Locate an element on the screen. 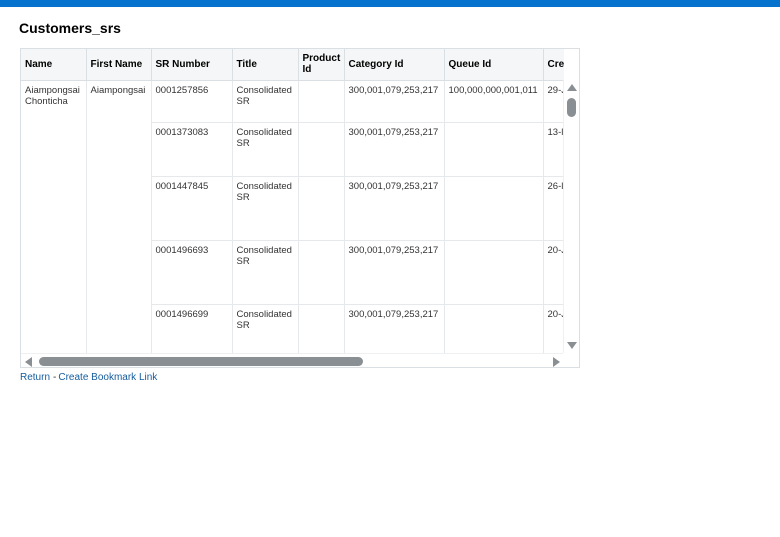 The height and width of the screenshot is (537, 780). column-header-created-date: Cre Dat is located at coordinates (553, 65).